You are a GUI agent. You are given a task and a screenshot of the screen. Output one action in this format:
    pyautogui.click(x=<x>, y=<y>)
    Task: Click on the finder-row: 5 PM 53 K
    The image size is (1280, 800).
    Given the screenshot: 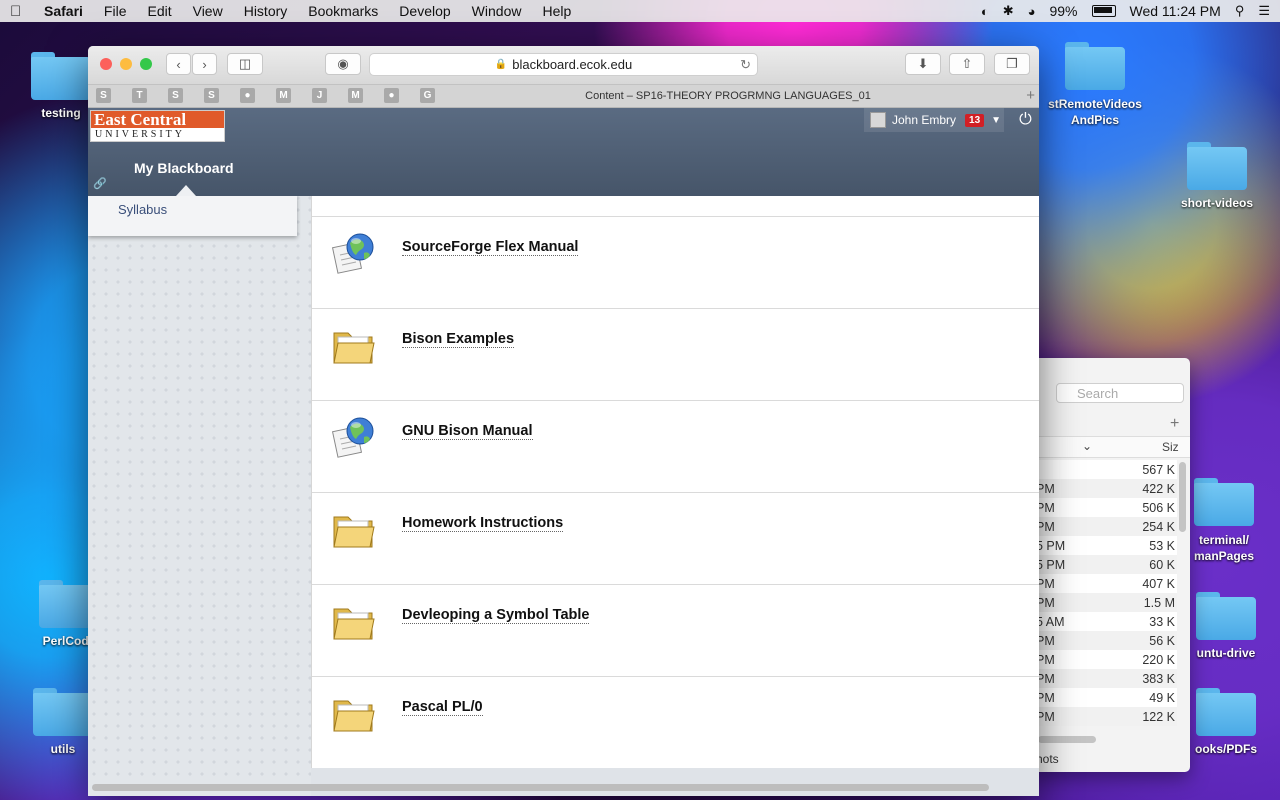 What is the action you would take?
    pyautogui.click(x=1104, y=545)
    